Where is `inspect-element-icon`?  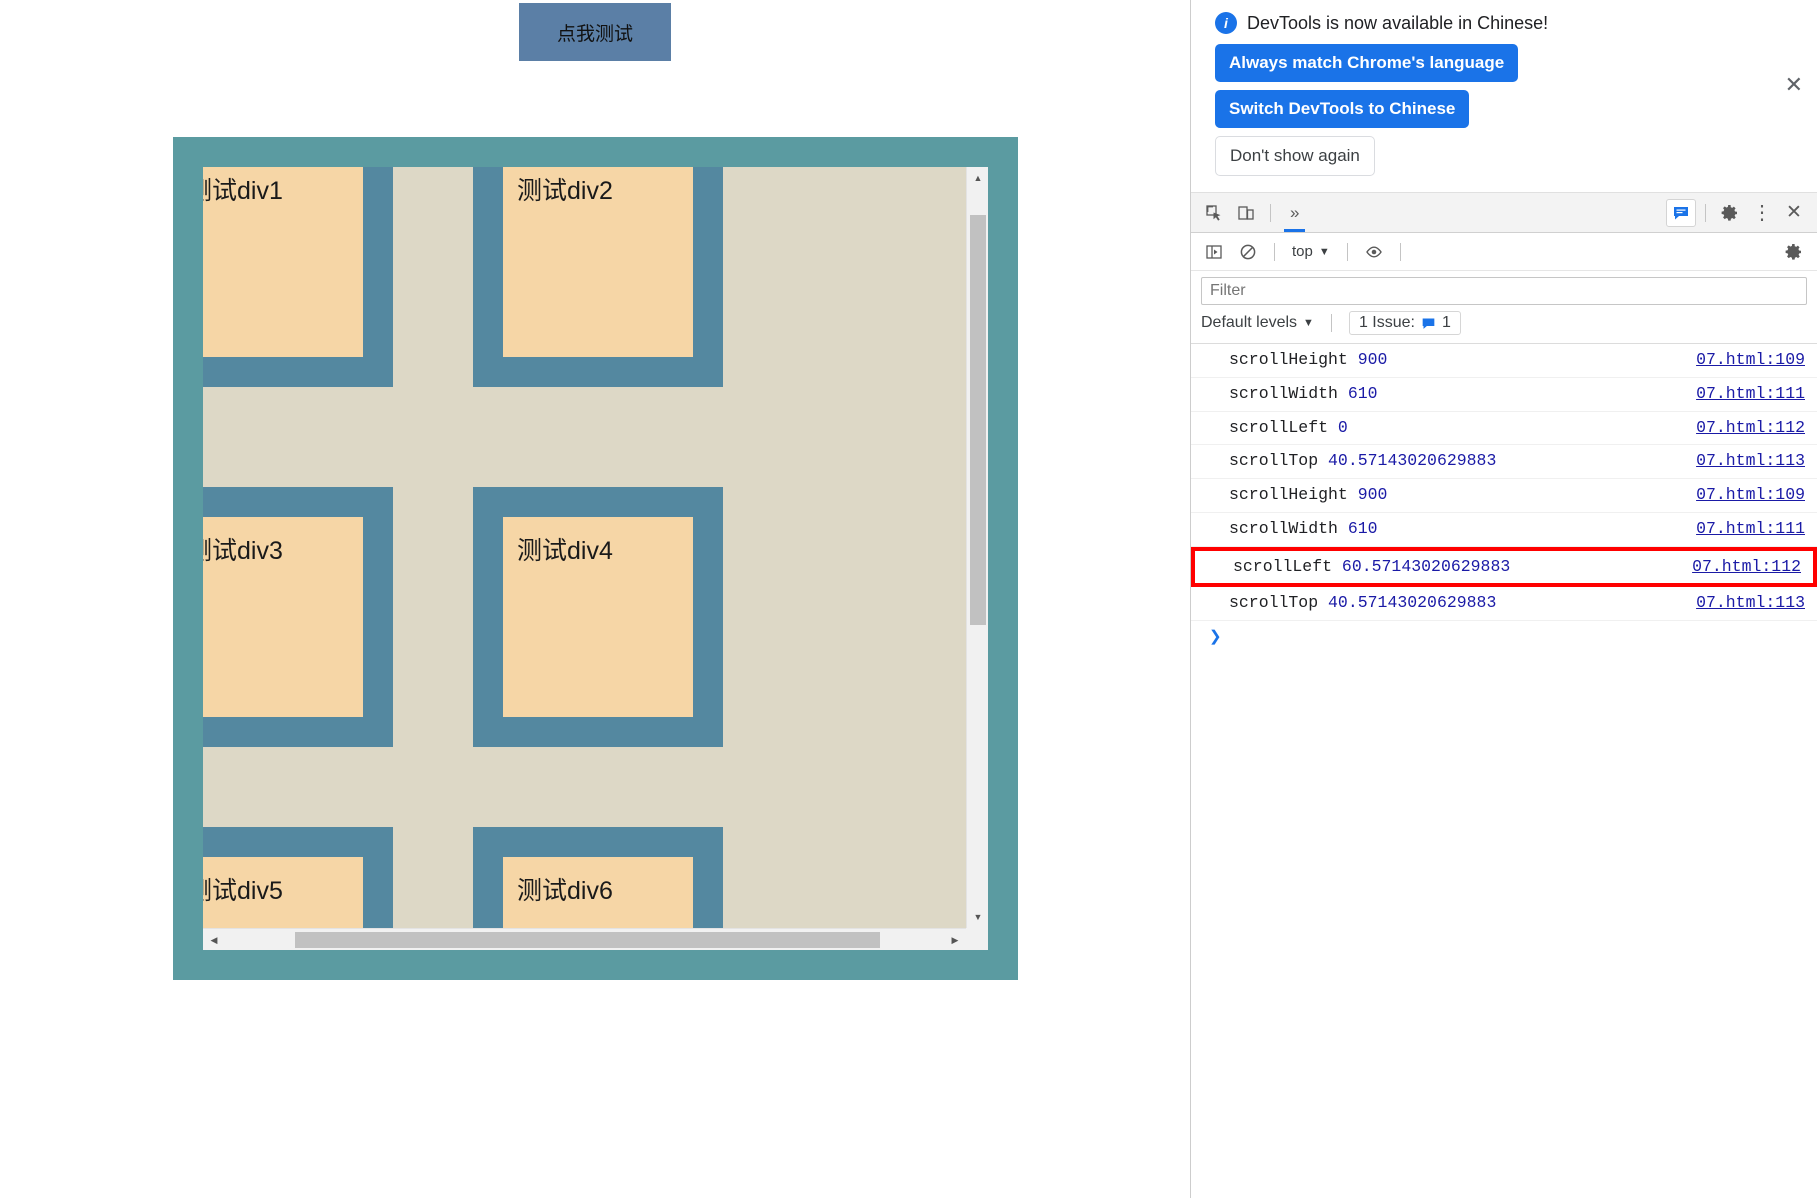 inspect-element-icon is located at coordinates (1214, 213).